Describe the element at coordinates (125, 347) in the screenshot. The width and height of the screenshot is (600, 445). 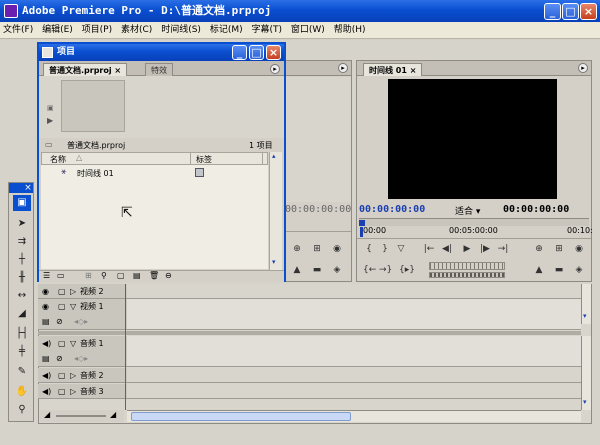
I see `timeline-playhead-line` at that location.